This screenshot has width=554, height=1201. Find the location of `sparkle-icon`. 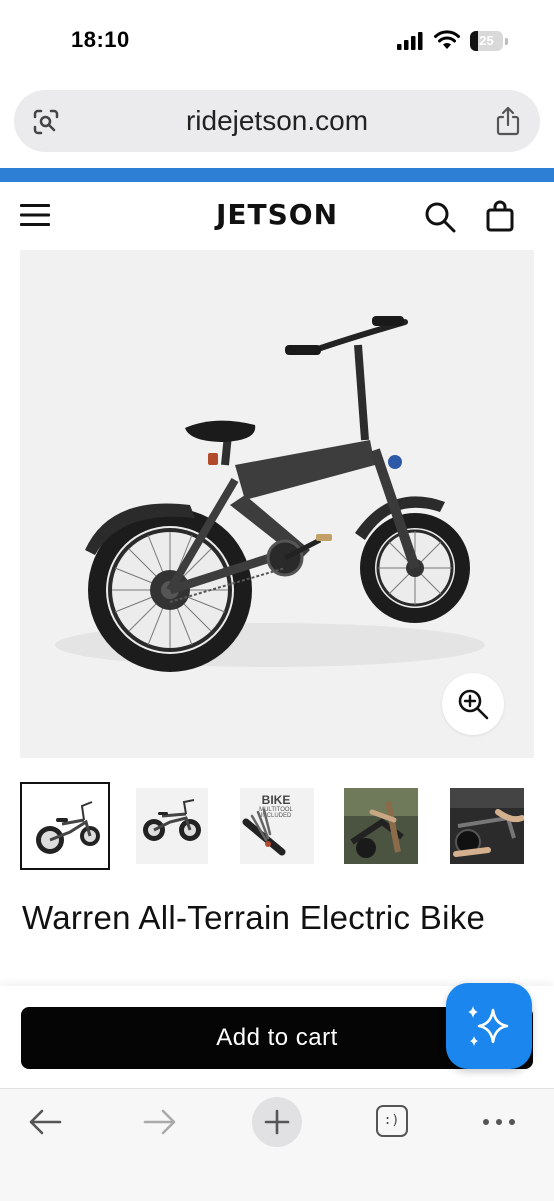

sparkle-icon is located at coordinates (488, 1026).